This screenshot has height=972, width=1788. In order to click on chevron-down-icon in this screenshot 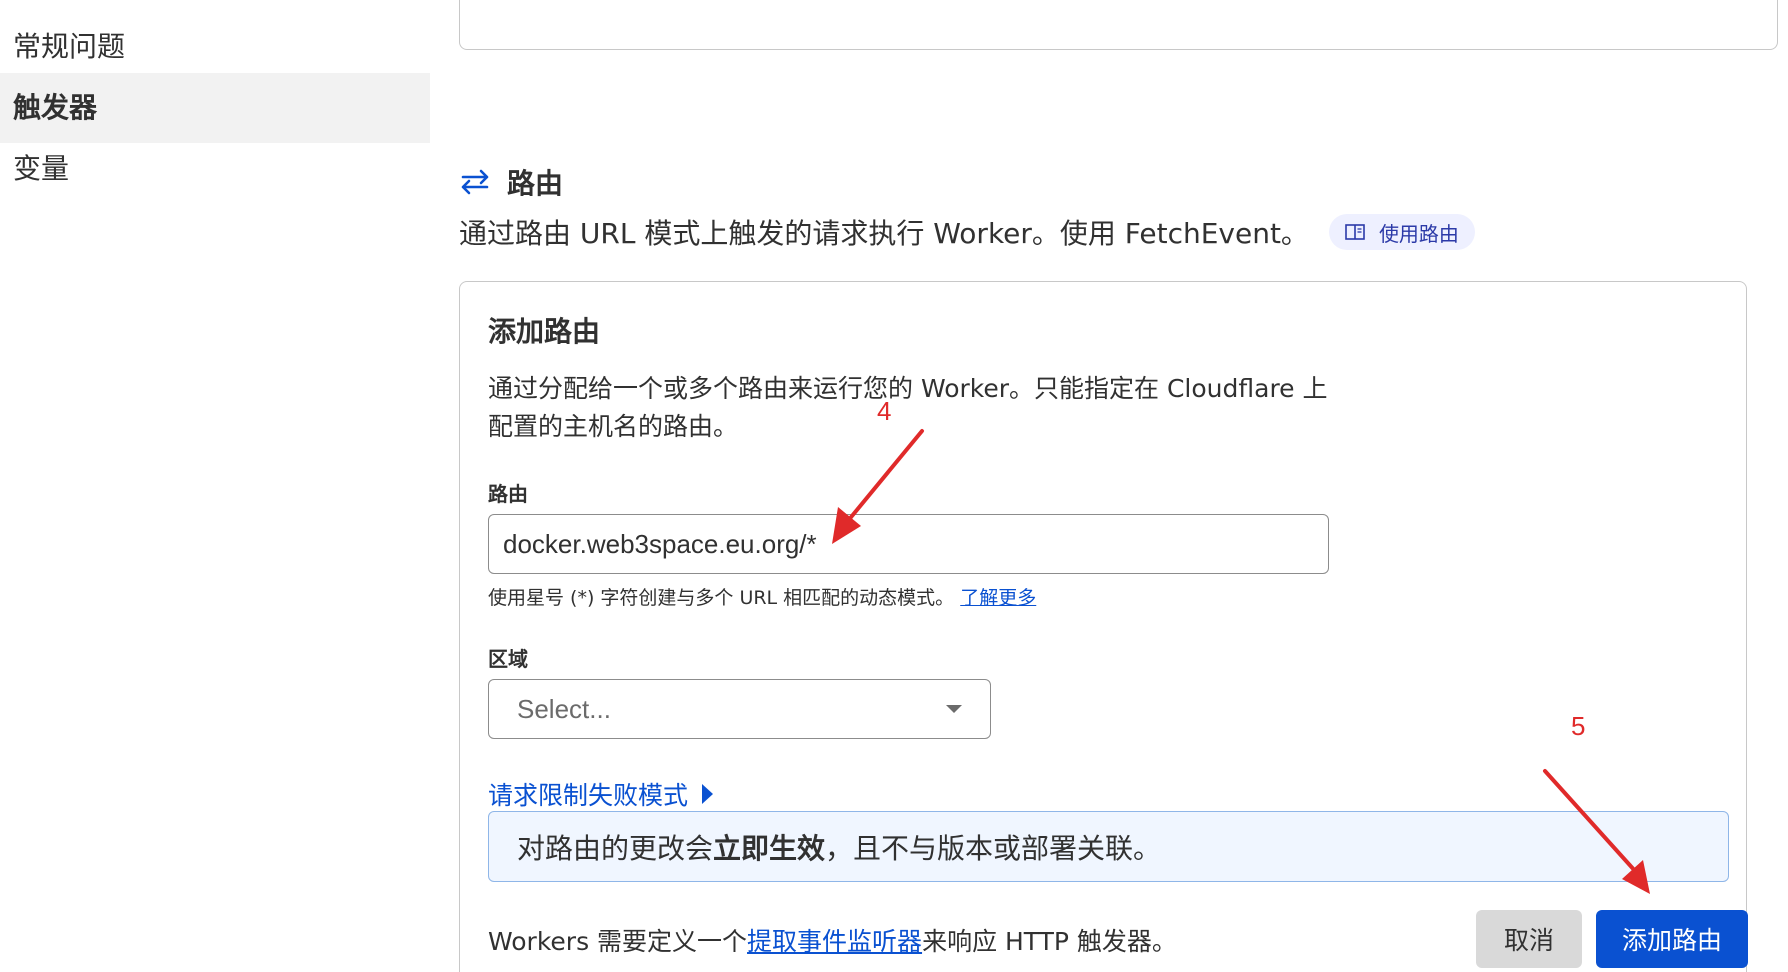, I will do `click(954, 709)`.